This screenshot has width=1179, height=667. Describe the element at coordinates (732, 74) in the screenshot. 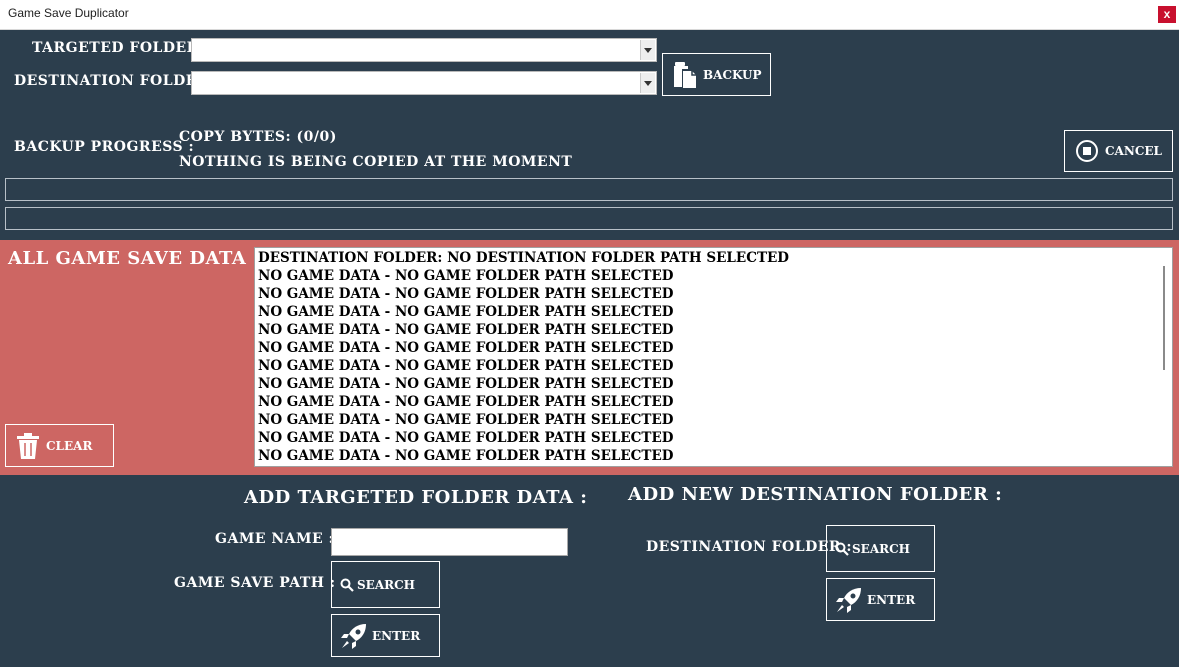

I see `backup-label: BACKUP` at that location.